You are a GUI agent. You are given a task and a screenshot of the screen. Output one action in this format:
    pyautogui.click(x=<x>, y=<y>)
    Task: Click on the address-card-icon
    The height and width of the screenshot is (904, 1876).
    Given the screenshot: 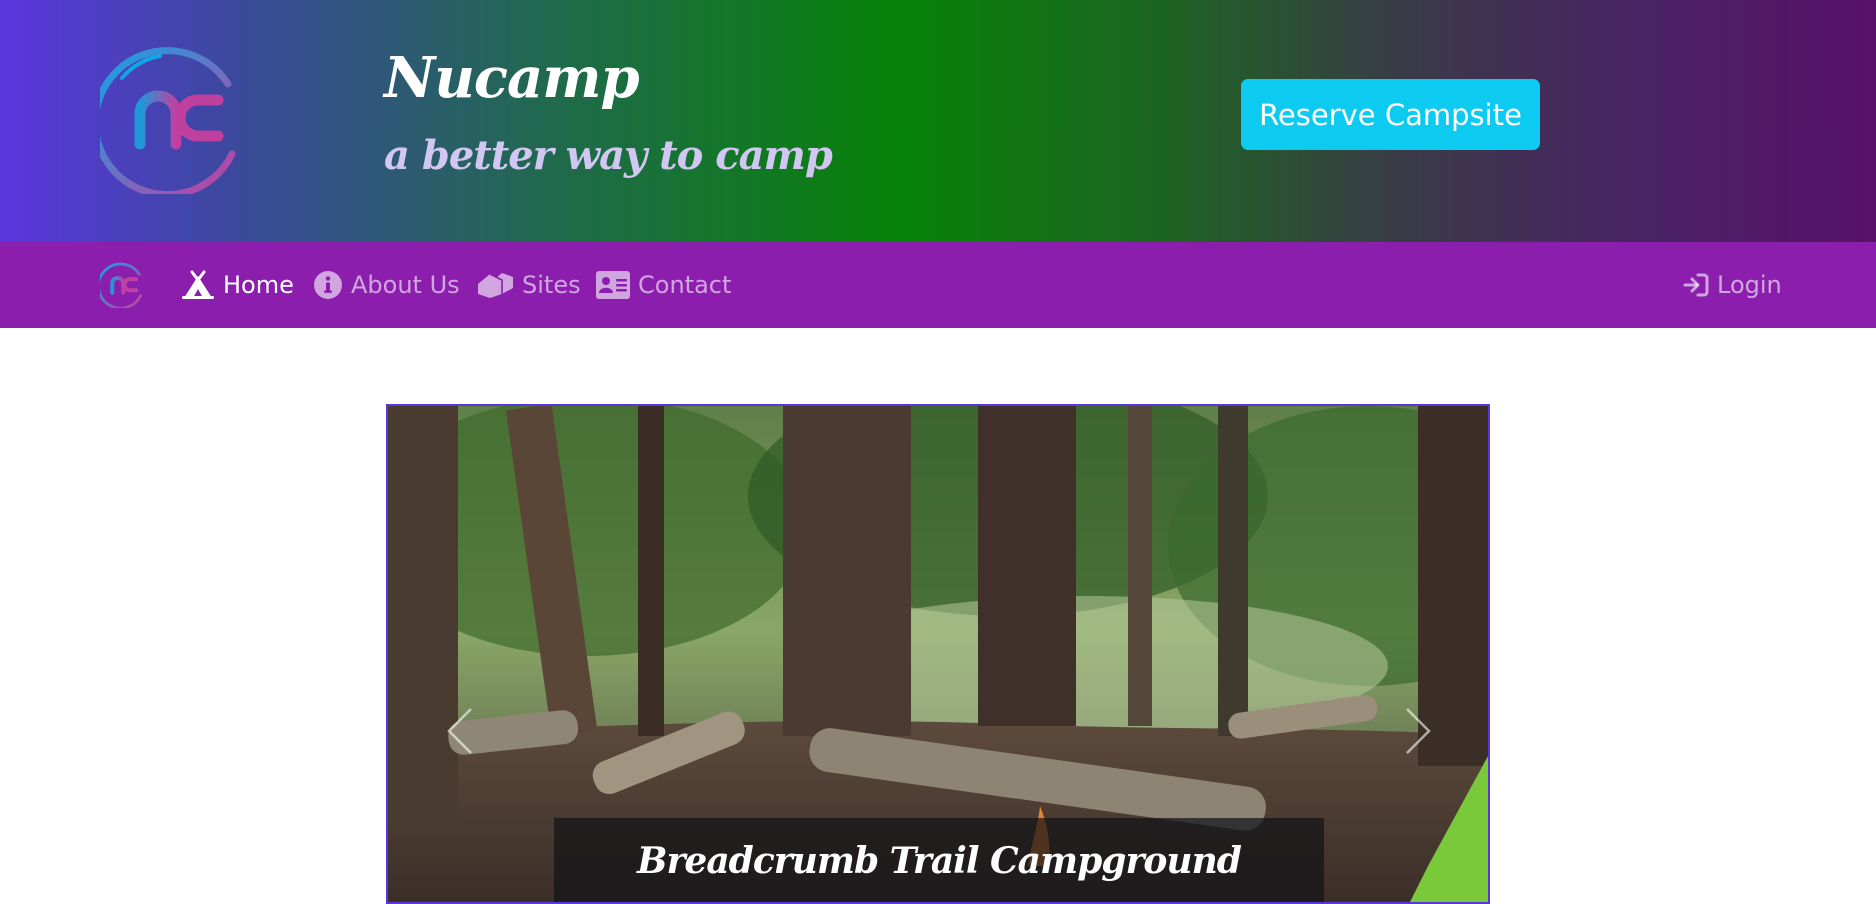 What is the action you would take?
    pyautogui.click(x=613, y=285)
    